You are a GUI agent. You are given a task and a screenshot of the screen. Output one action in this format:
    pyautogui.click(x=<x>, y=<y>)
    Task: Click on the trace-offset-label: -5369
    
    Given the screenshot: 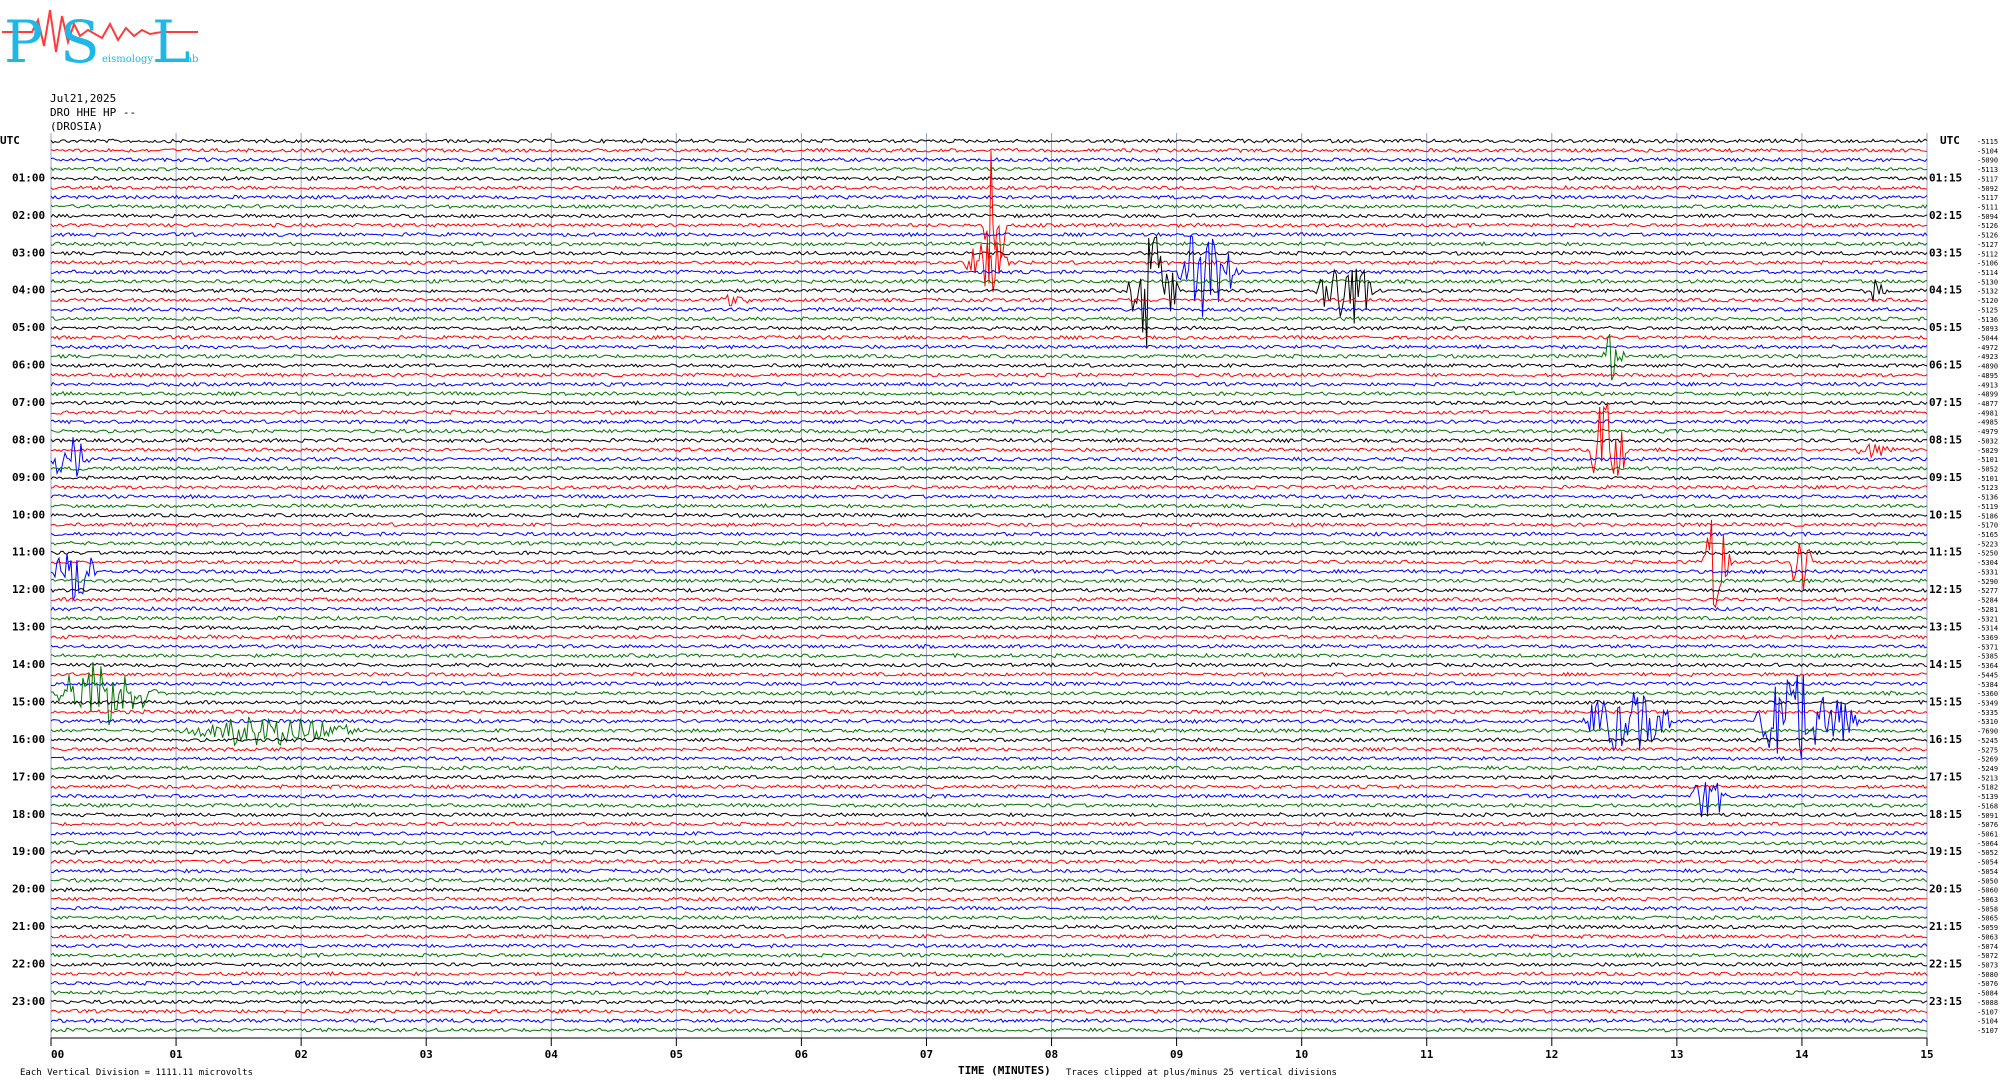 What is the action you would take?
    pyautogui.click(x=1987, y=638)
    